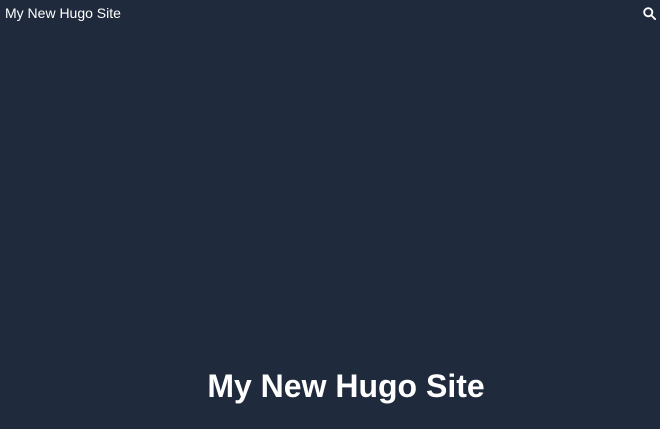 The height and width of the screenshot is (429, 660). I want to click on search-icon, so click(649, 13).